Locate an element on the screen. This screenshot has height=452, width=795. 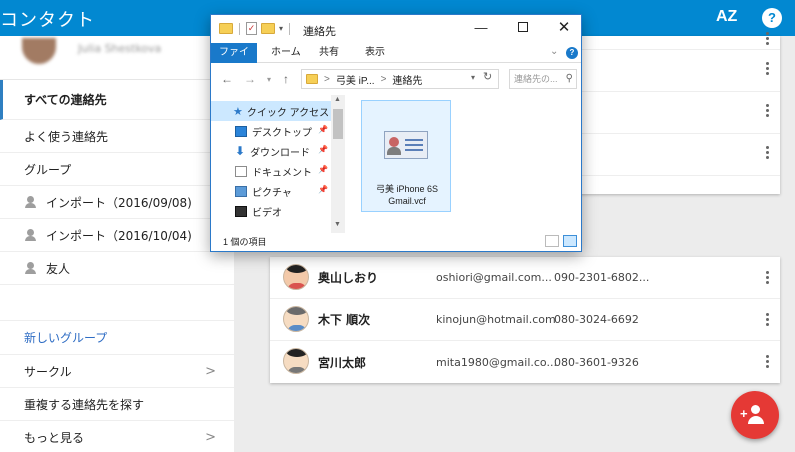
sidebar-item-circles: サークル > is located at coordinates (117, 371).